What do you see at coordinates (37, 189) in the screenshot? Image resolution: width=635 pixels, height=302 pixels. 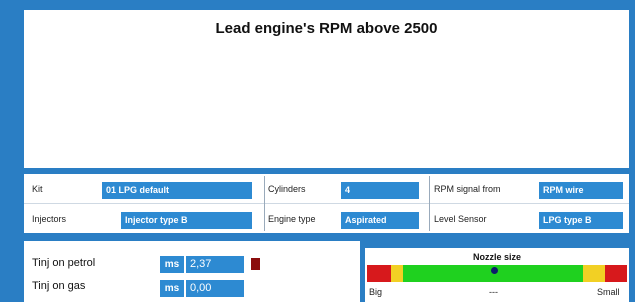 I see `kit-label: Kit` at bounding box center [37, 189].